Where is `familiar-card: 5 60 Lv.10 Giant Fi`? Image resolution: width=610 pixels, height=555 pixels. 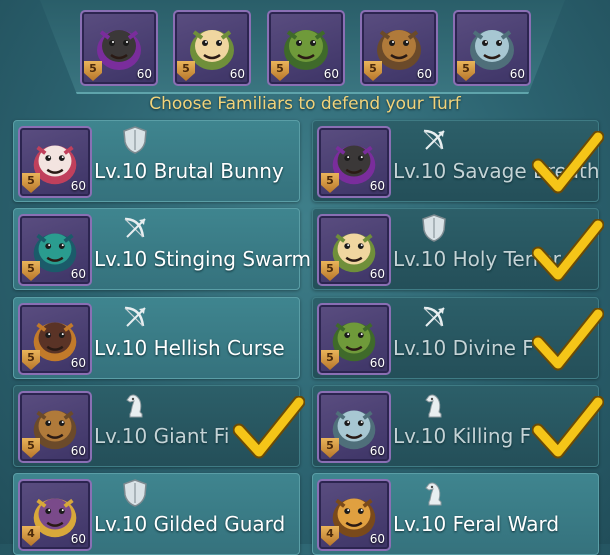 familiar-card: 5 60 Lv.10 Giant Fi is located at coordinates (159, 426).